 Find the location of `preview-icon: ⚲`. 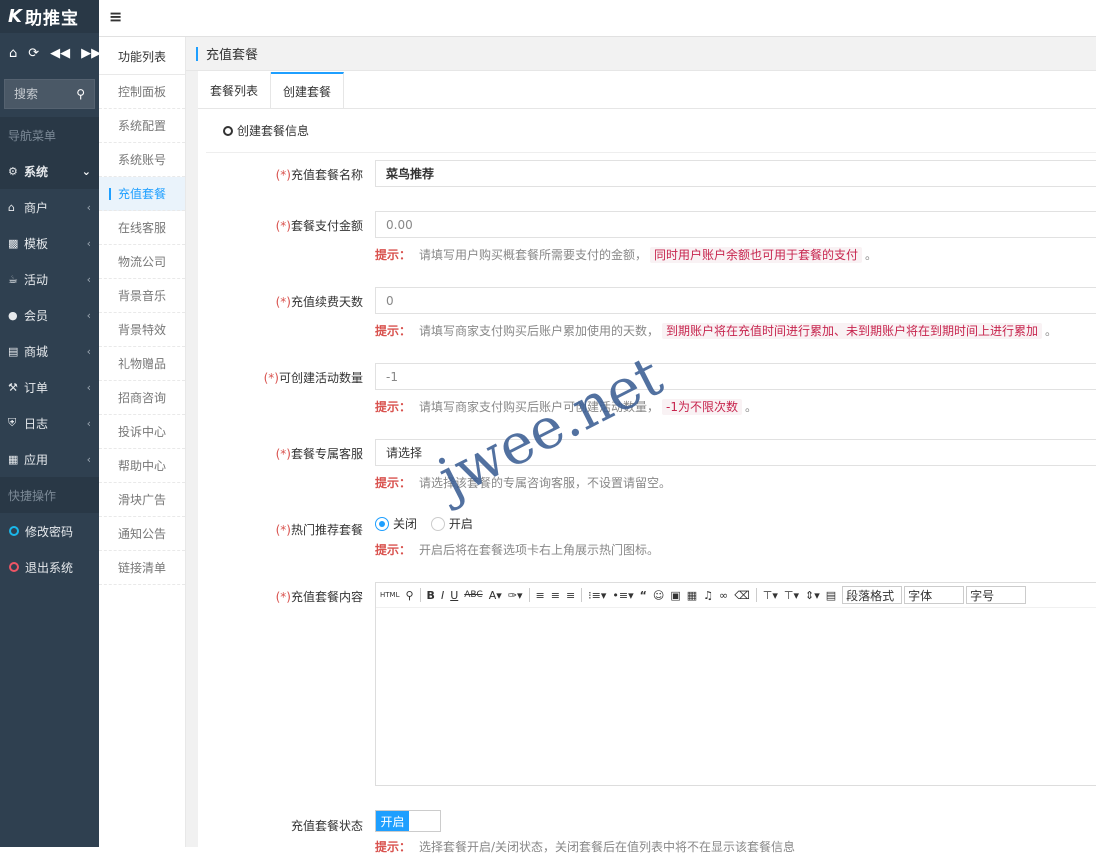

preview-icon: ⚲ is located at coordinates (409, 595).